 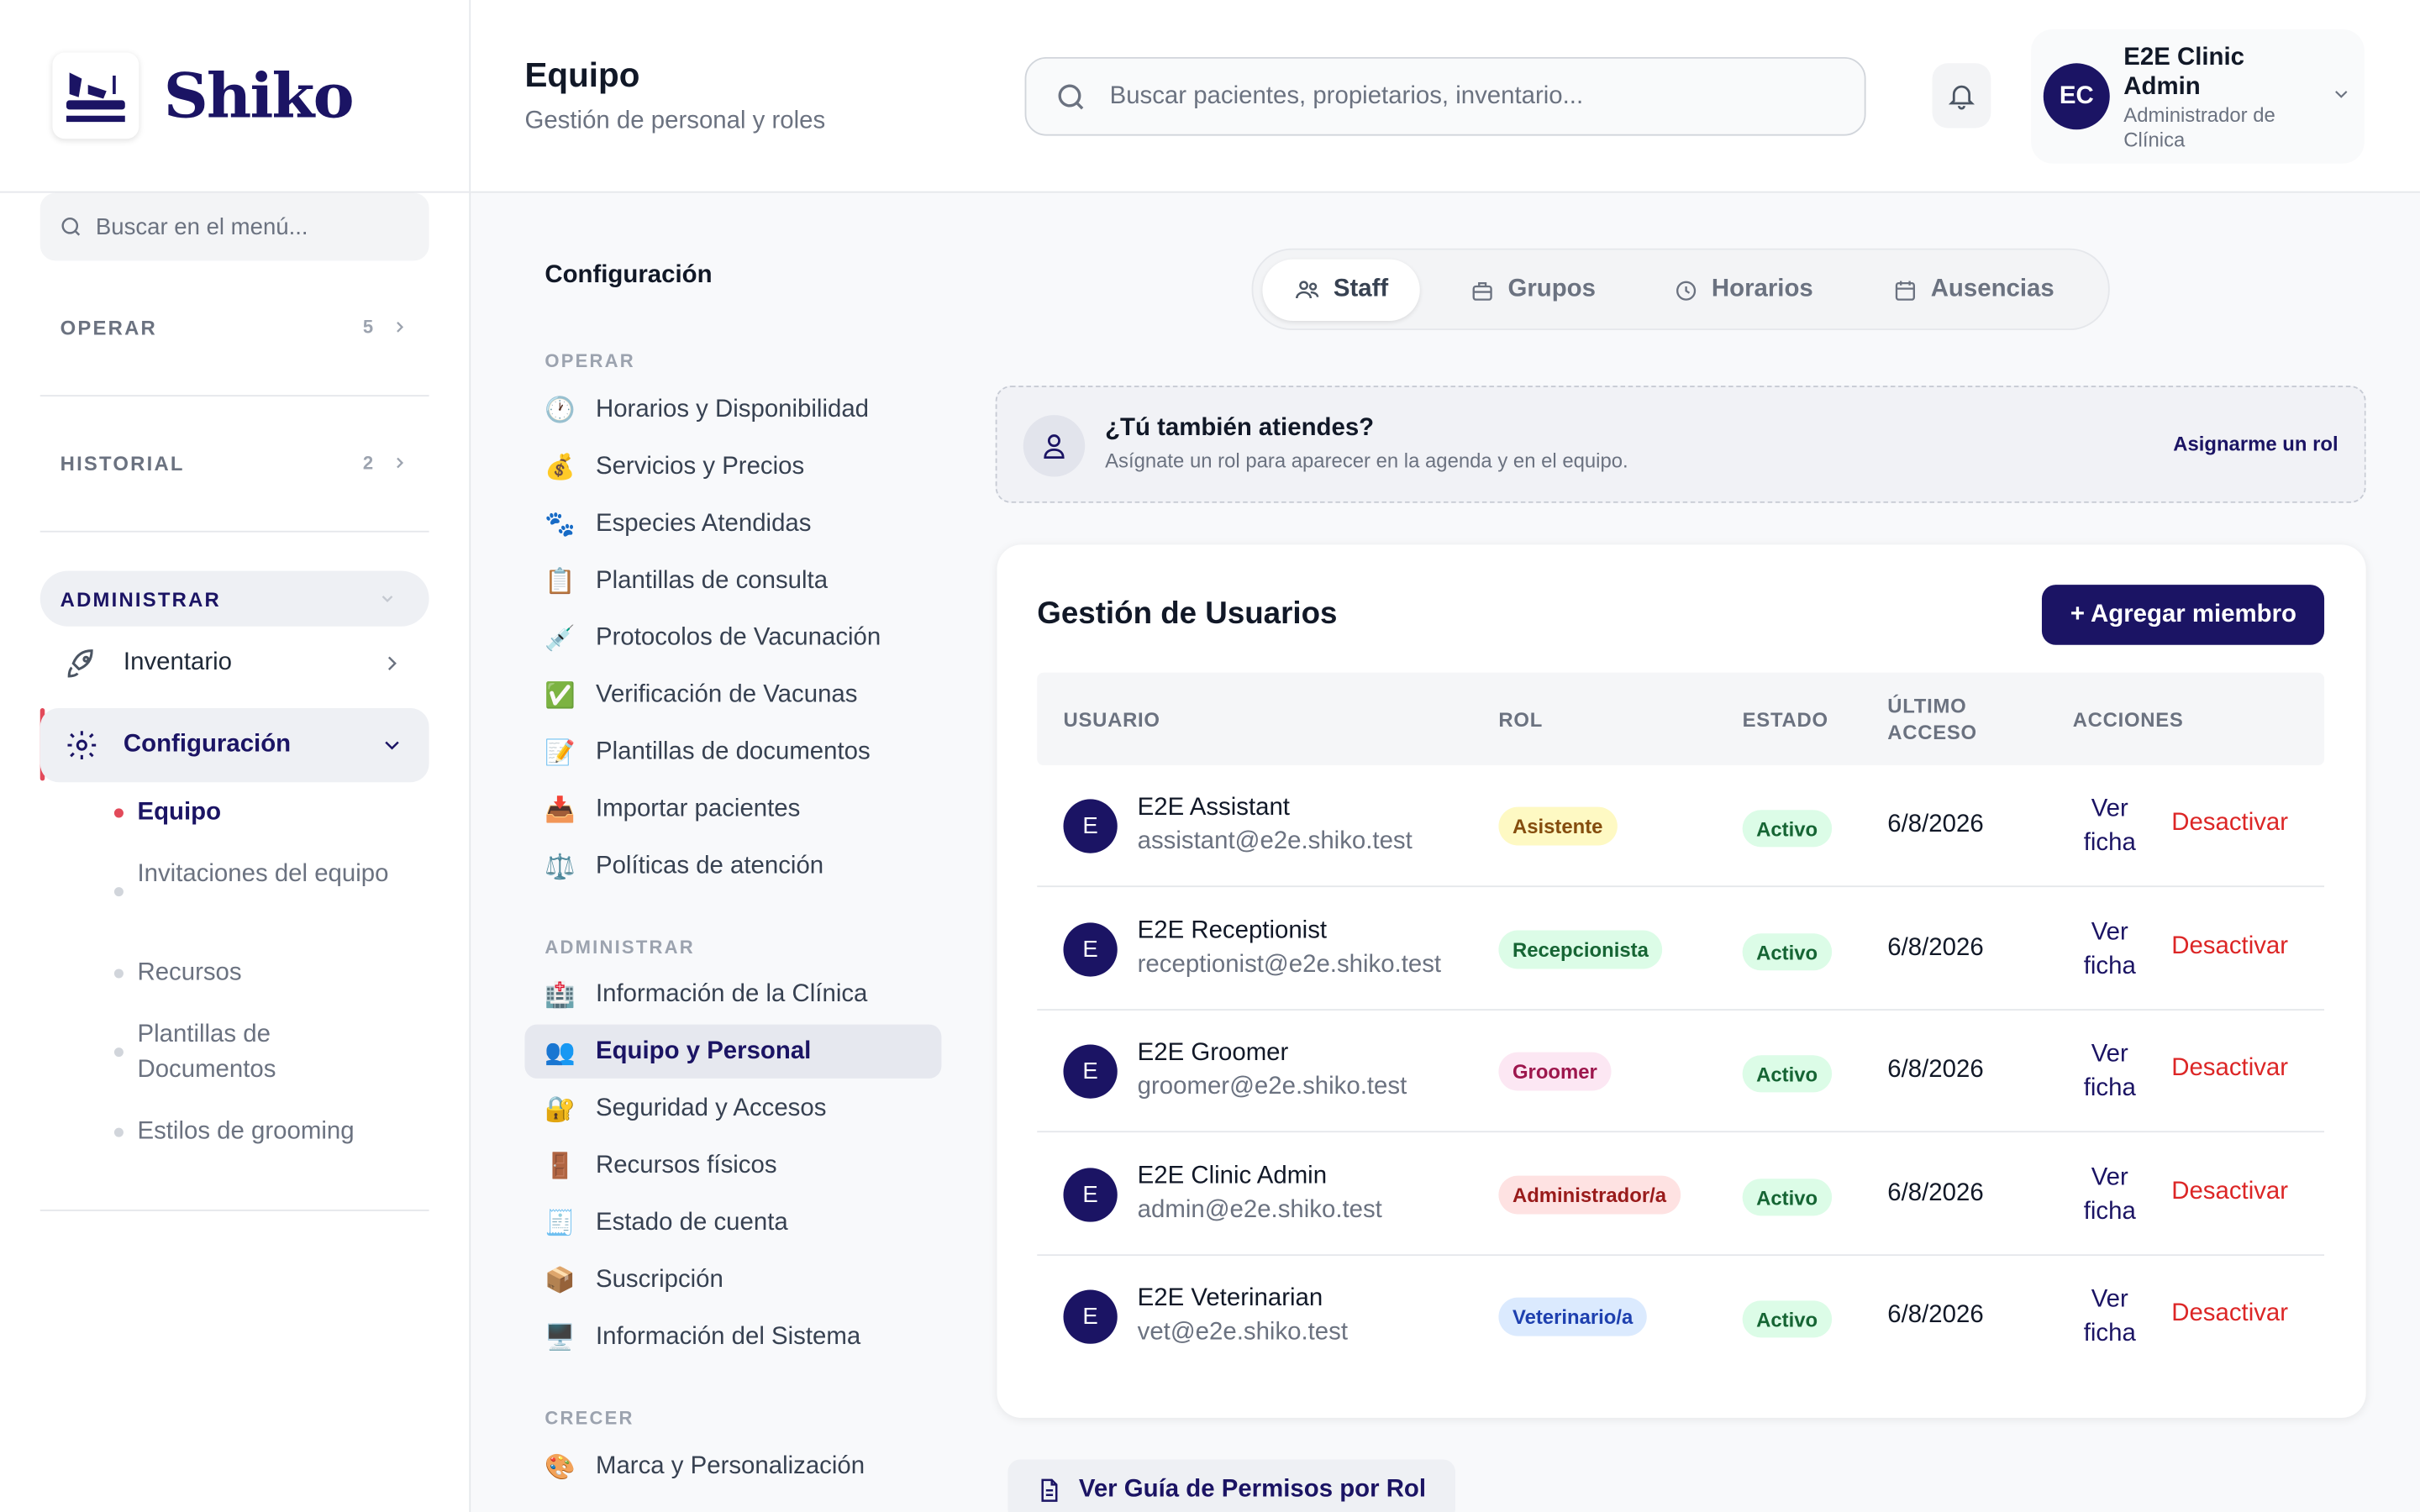 What do you see at coordinates (118, 1052) in the screenshot?
I see `bullet-dot` at bounding box center [118, 1052].